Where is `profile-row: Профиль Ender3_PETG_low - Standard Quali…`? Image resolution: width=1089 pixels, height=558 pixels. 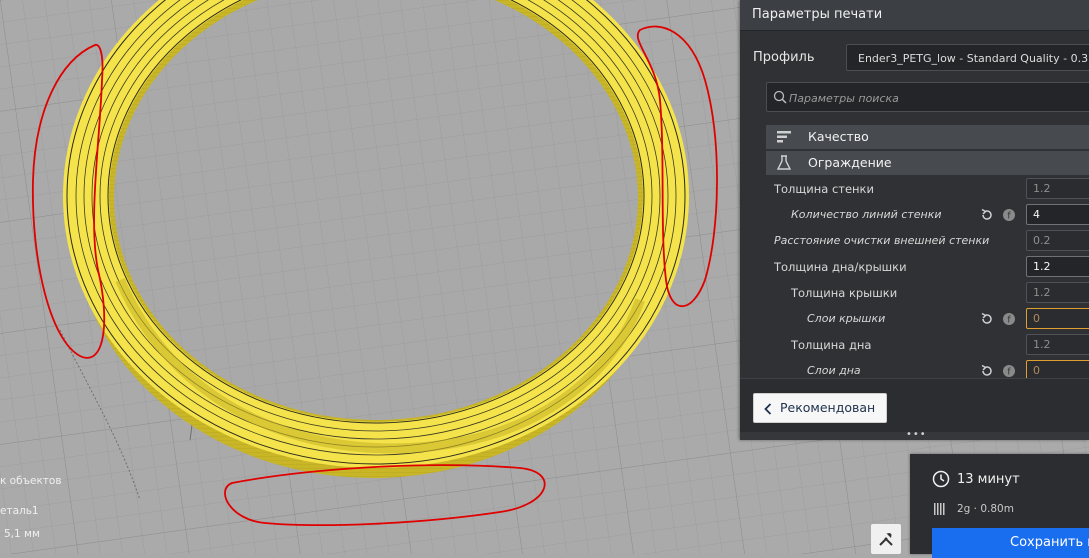 profile-row: Профиль Ender3_PETG_low - Standard Quali… is located at coordinates (914, 58).